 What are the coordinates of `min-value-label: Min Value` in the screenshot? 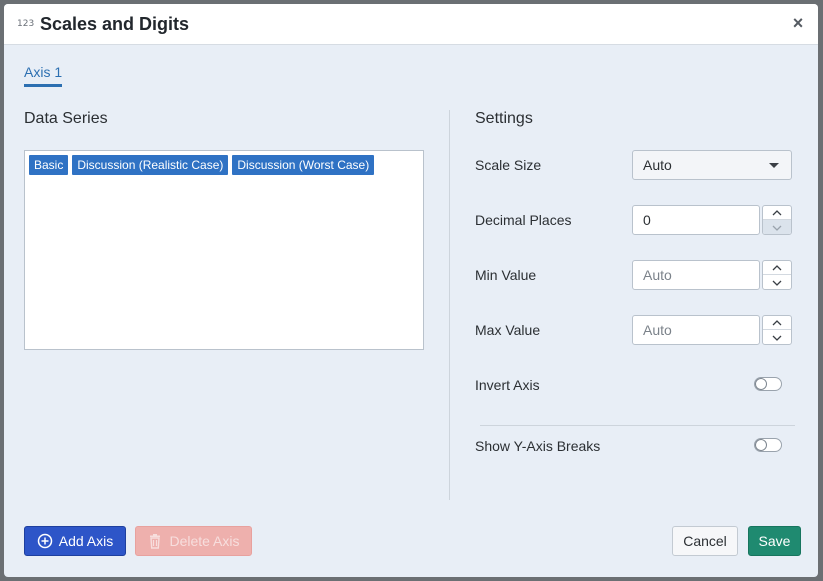 It's located at (506, 275).